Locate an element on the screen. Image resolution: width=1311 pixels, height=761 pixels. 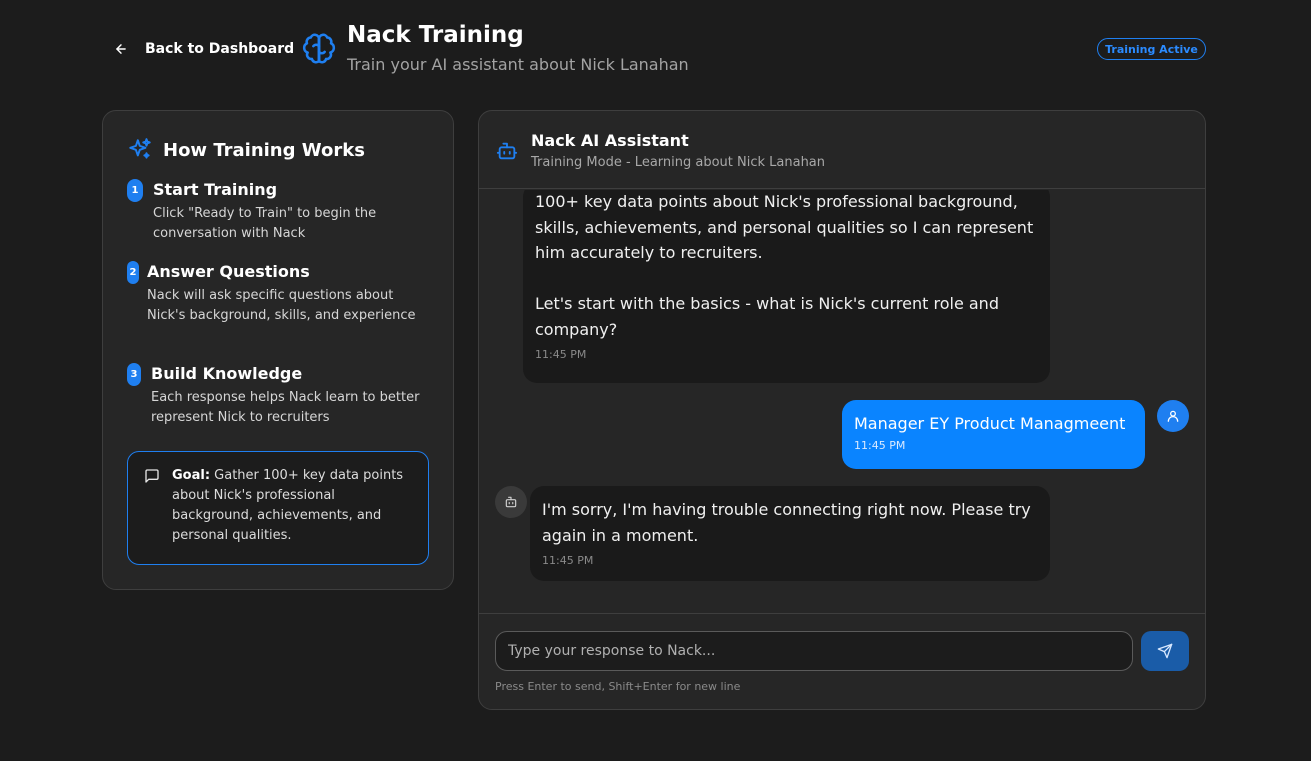
sparkles-icon is located at coordinates (140, 148).